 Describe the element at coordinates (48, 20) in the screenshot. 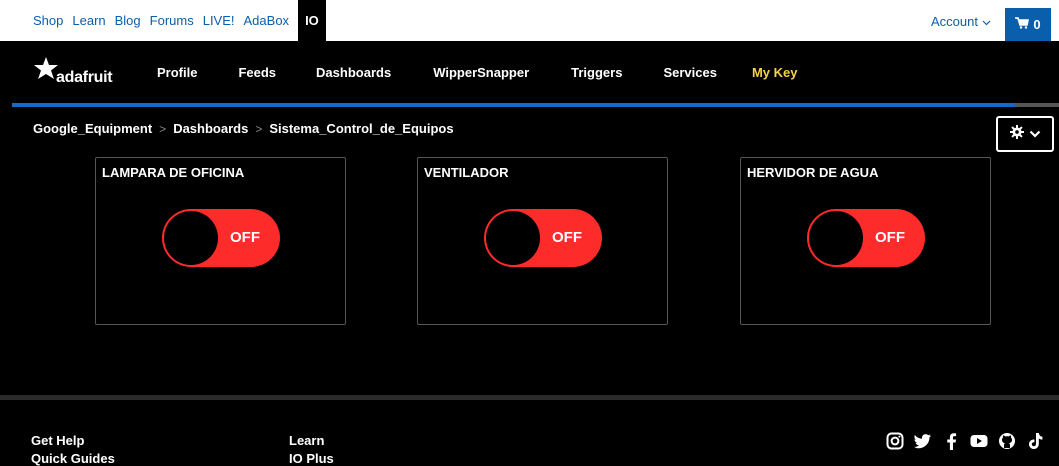

I see `top-link-shop: Shop` at that location.